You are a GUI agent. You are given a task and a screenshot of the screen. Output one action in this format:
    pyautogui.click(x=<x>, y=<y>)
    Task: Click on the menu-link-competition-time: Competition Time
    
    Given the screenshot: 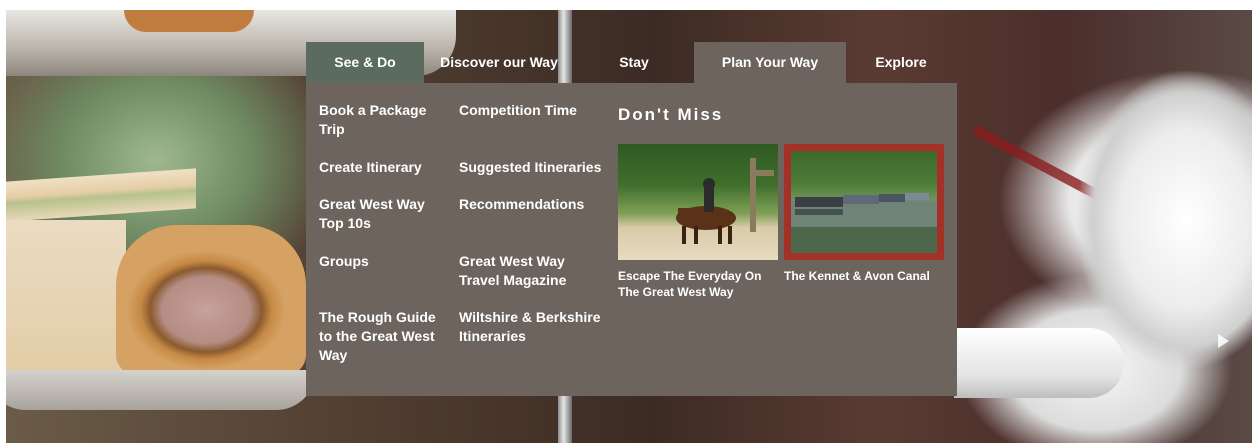 What is the action you would take?
    pyautogui.click(x=534, y=110)
    